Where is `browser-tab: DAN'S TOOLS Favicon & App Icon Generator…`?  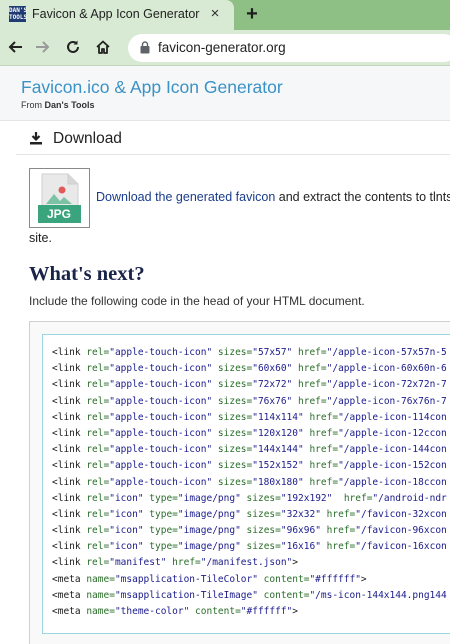
browser-tab: DAN'S TOOLS Favicon & App Icon Generator… is located at coordinates (117, 15).